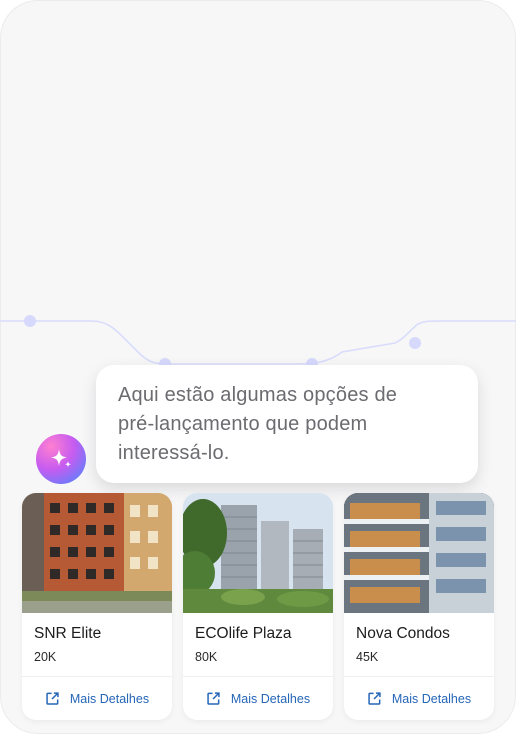 This screenshot has height=734, width=516. What do you see at coordinates (367, 657) in the screenshot?
I see `property-price: 45K` at bounding box center [367, 657].